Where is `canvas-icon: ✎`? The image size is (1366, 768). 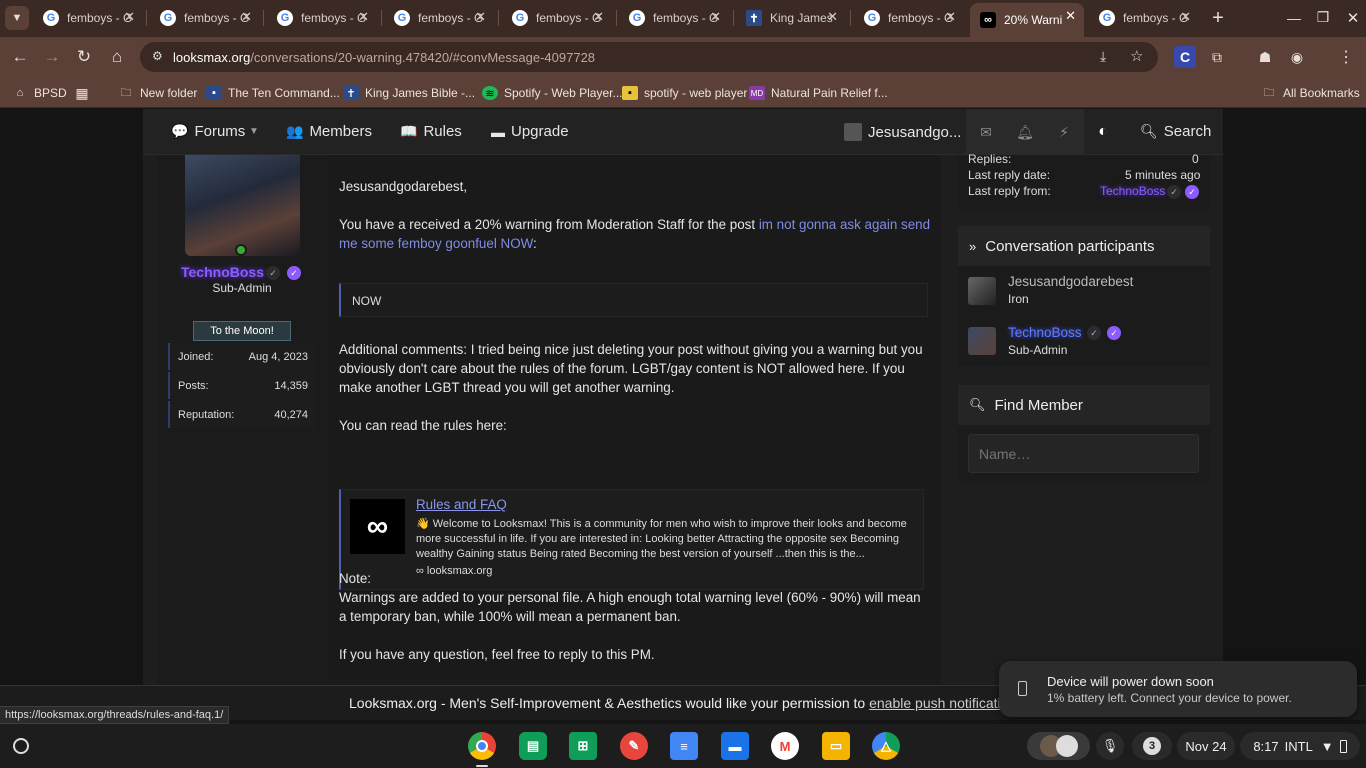
canvas-icon: ✎ is located at coordinates (634, 746).